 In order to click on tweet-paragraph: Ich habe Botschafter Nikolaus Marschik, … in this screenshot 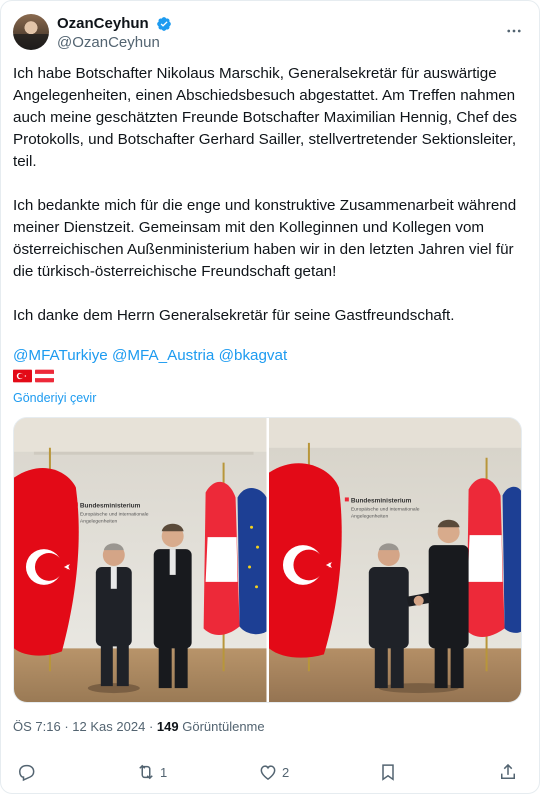, I will do `click(265, 117)`.